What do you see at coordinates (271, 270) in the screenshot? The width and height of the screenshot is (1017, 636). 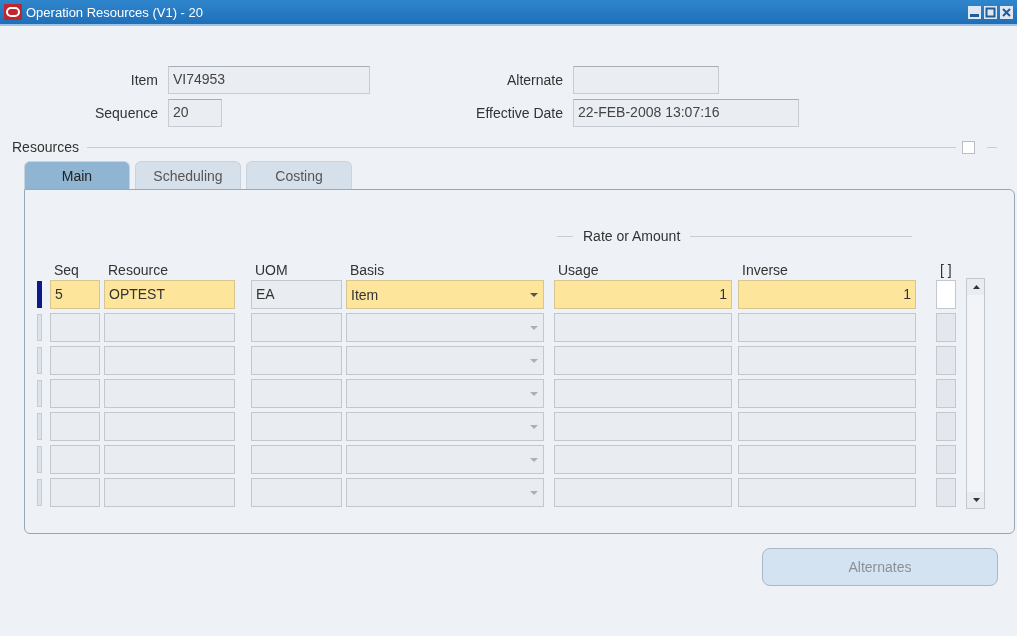 I see `column-header: UOM` at bounding box center [271, 270].